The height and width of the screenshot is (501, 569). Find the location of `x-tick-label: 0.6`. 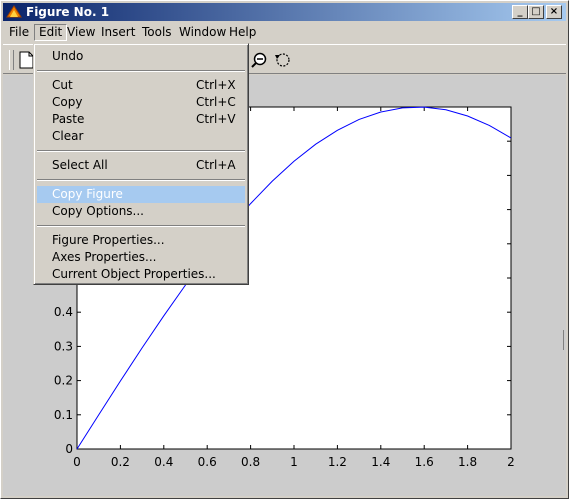

x-tick-label: 0.6 is located at coordinates (207, 462).